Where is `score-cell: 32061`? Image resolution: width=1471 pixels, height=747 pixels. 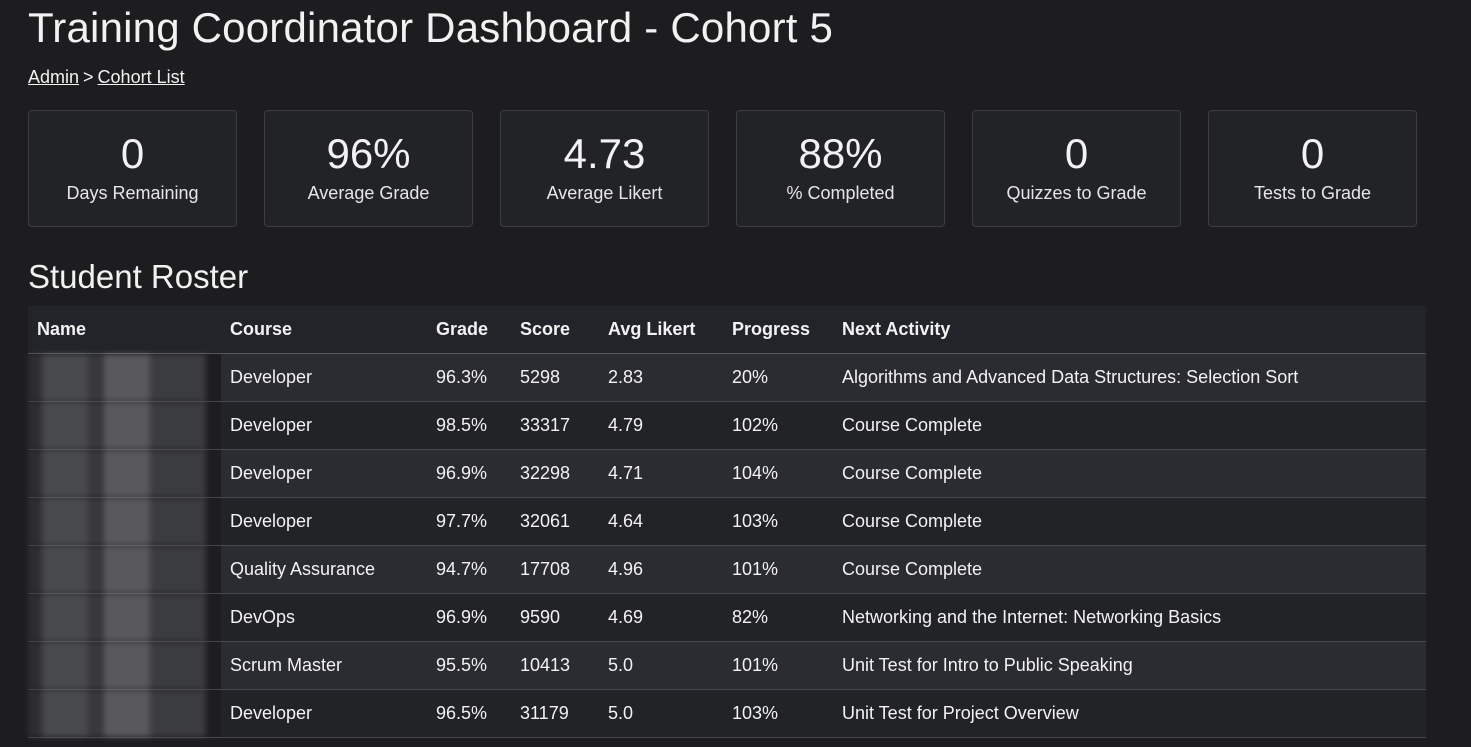
score-cell: 32061 is located at coordinates (555, 521).